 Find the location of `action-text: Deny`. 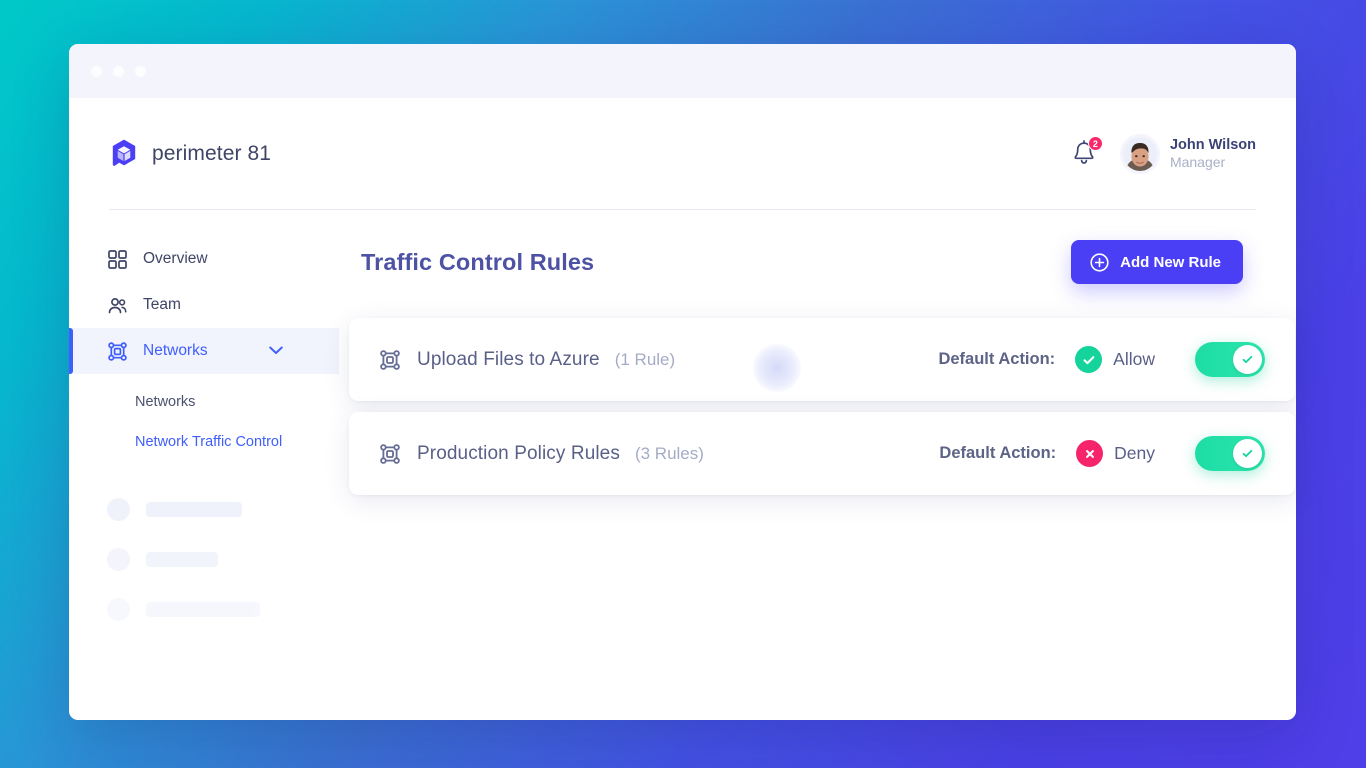

action-text: Deny is located at coordinates (1134, 453).